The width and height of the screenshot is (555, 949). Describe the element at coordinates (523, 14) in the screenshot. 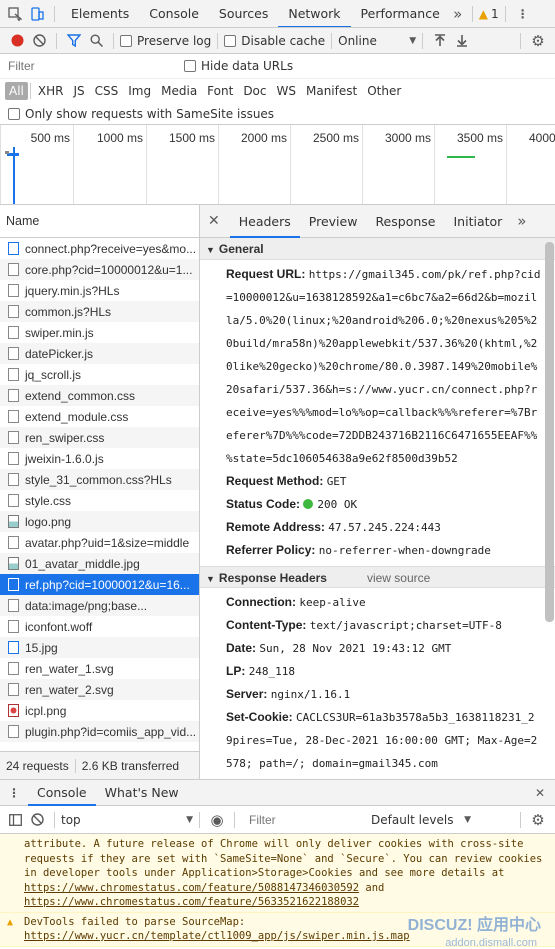

I see `kebab-menu-icon: ⋮` at that location.